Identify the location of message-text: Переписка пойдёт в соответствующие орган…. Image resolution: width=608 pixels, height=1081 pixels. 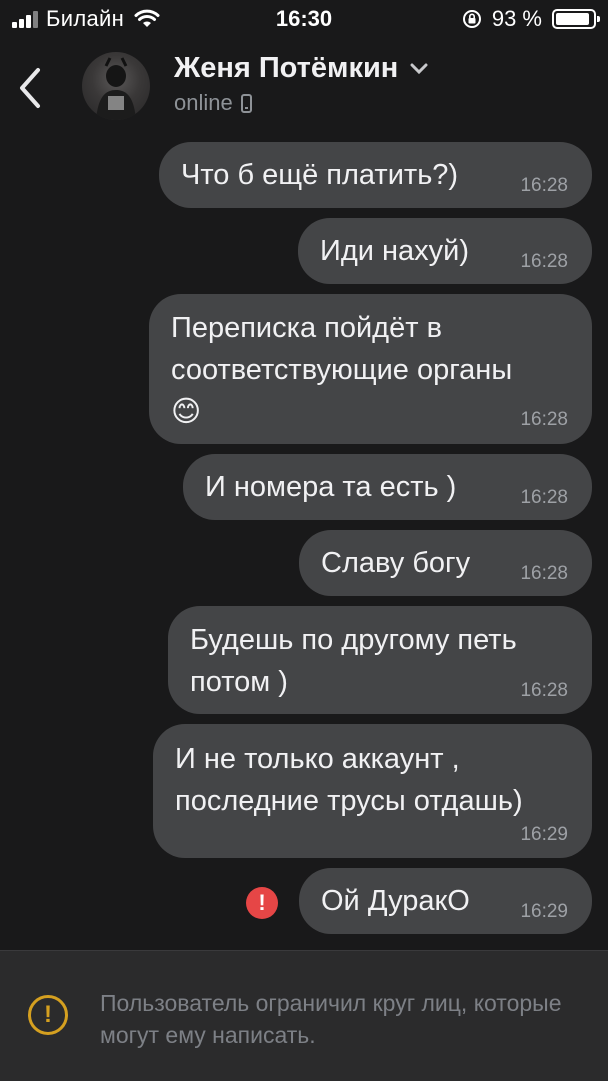
(342, 370).